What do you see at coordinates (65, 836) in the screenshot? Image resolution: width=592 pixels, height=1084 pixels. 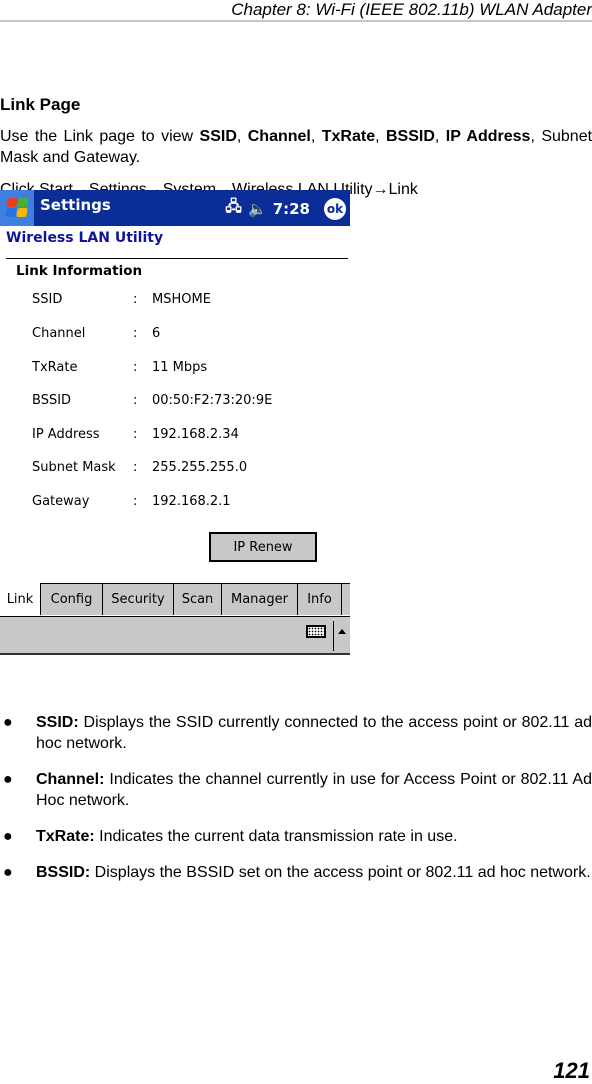 I see `bullet-term: TxRate:` at bounding box center [65, 836].